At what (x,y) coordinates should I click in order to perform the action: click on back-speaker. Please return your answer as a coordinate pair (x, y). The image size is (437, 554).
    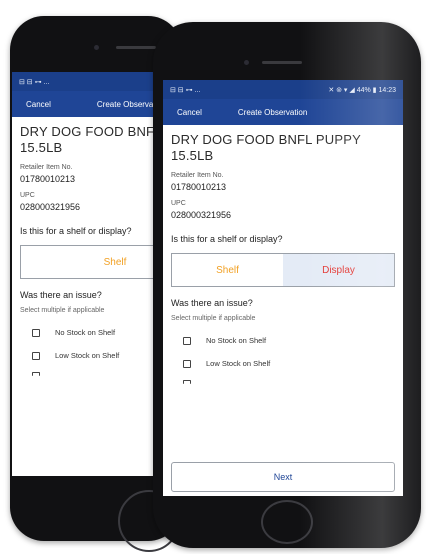
    Looking at the image, I should click on (136, 47).